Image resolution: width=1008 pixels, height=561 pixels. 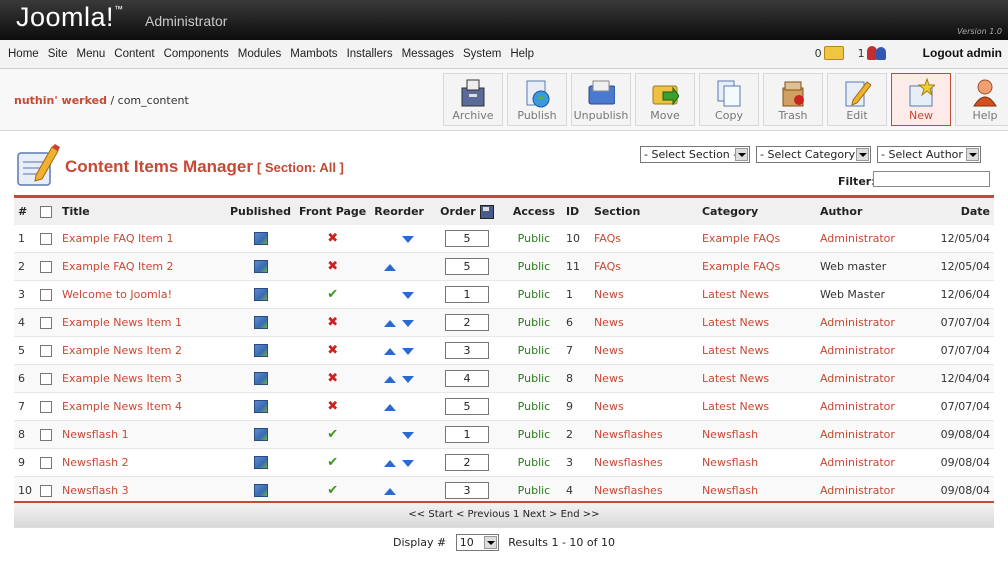 What do you see at coordinates (628, 490) in the screenshot?
I see `section-link: Newsflashes` at bounding box center [628, 490].